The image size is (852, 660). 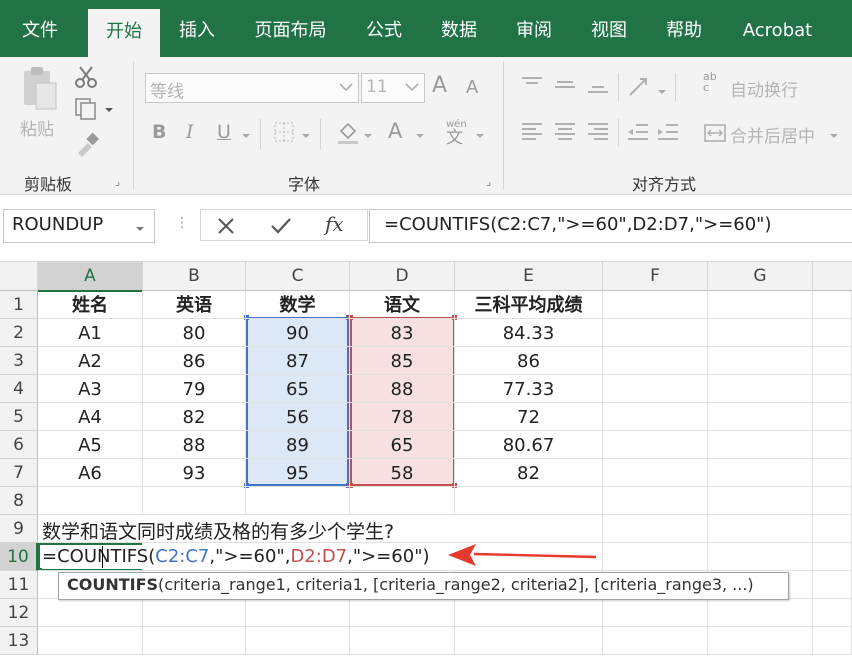 What do you see at coordinates (90, 389) in the screenshot?
I see `table-cell: A3` at bounding box center [90, 389].